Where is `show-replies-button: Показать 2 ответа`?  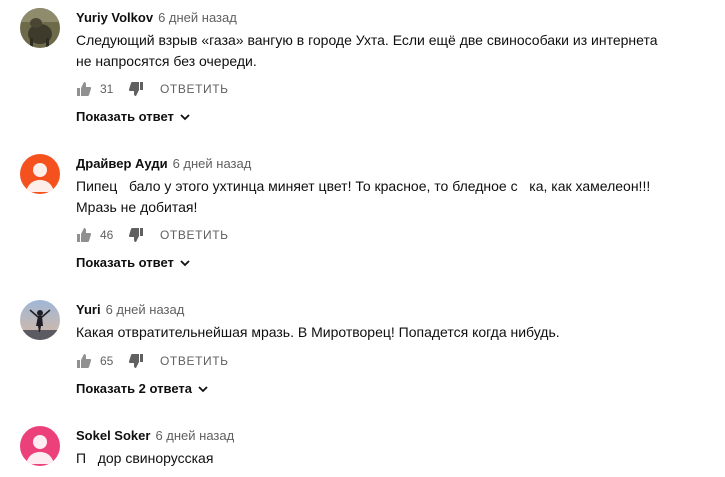
show-replies-button: Показать 2 ответа is located at coordinates (142, 388).